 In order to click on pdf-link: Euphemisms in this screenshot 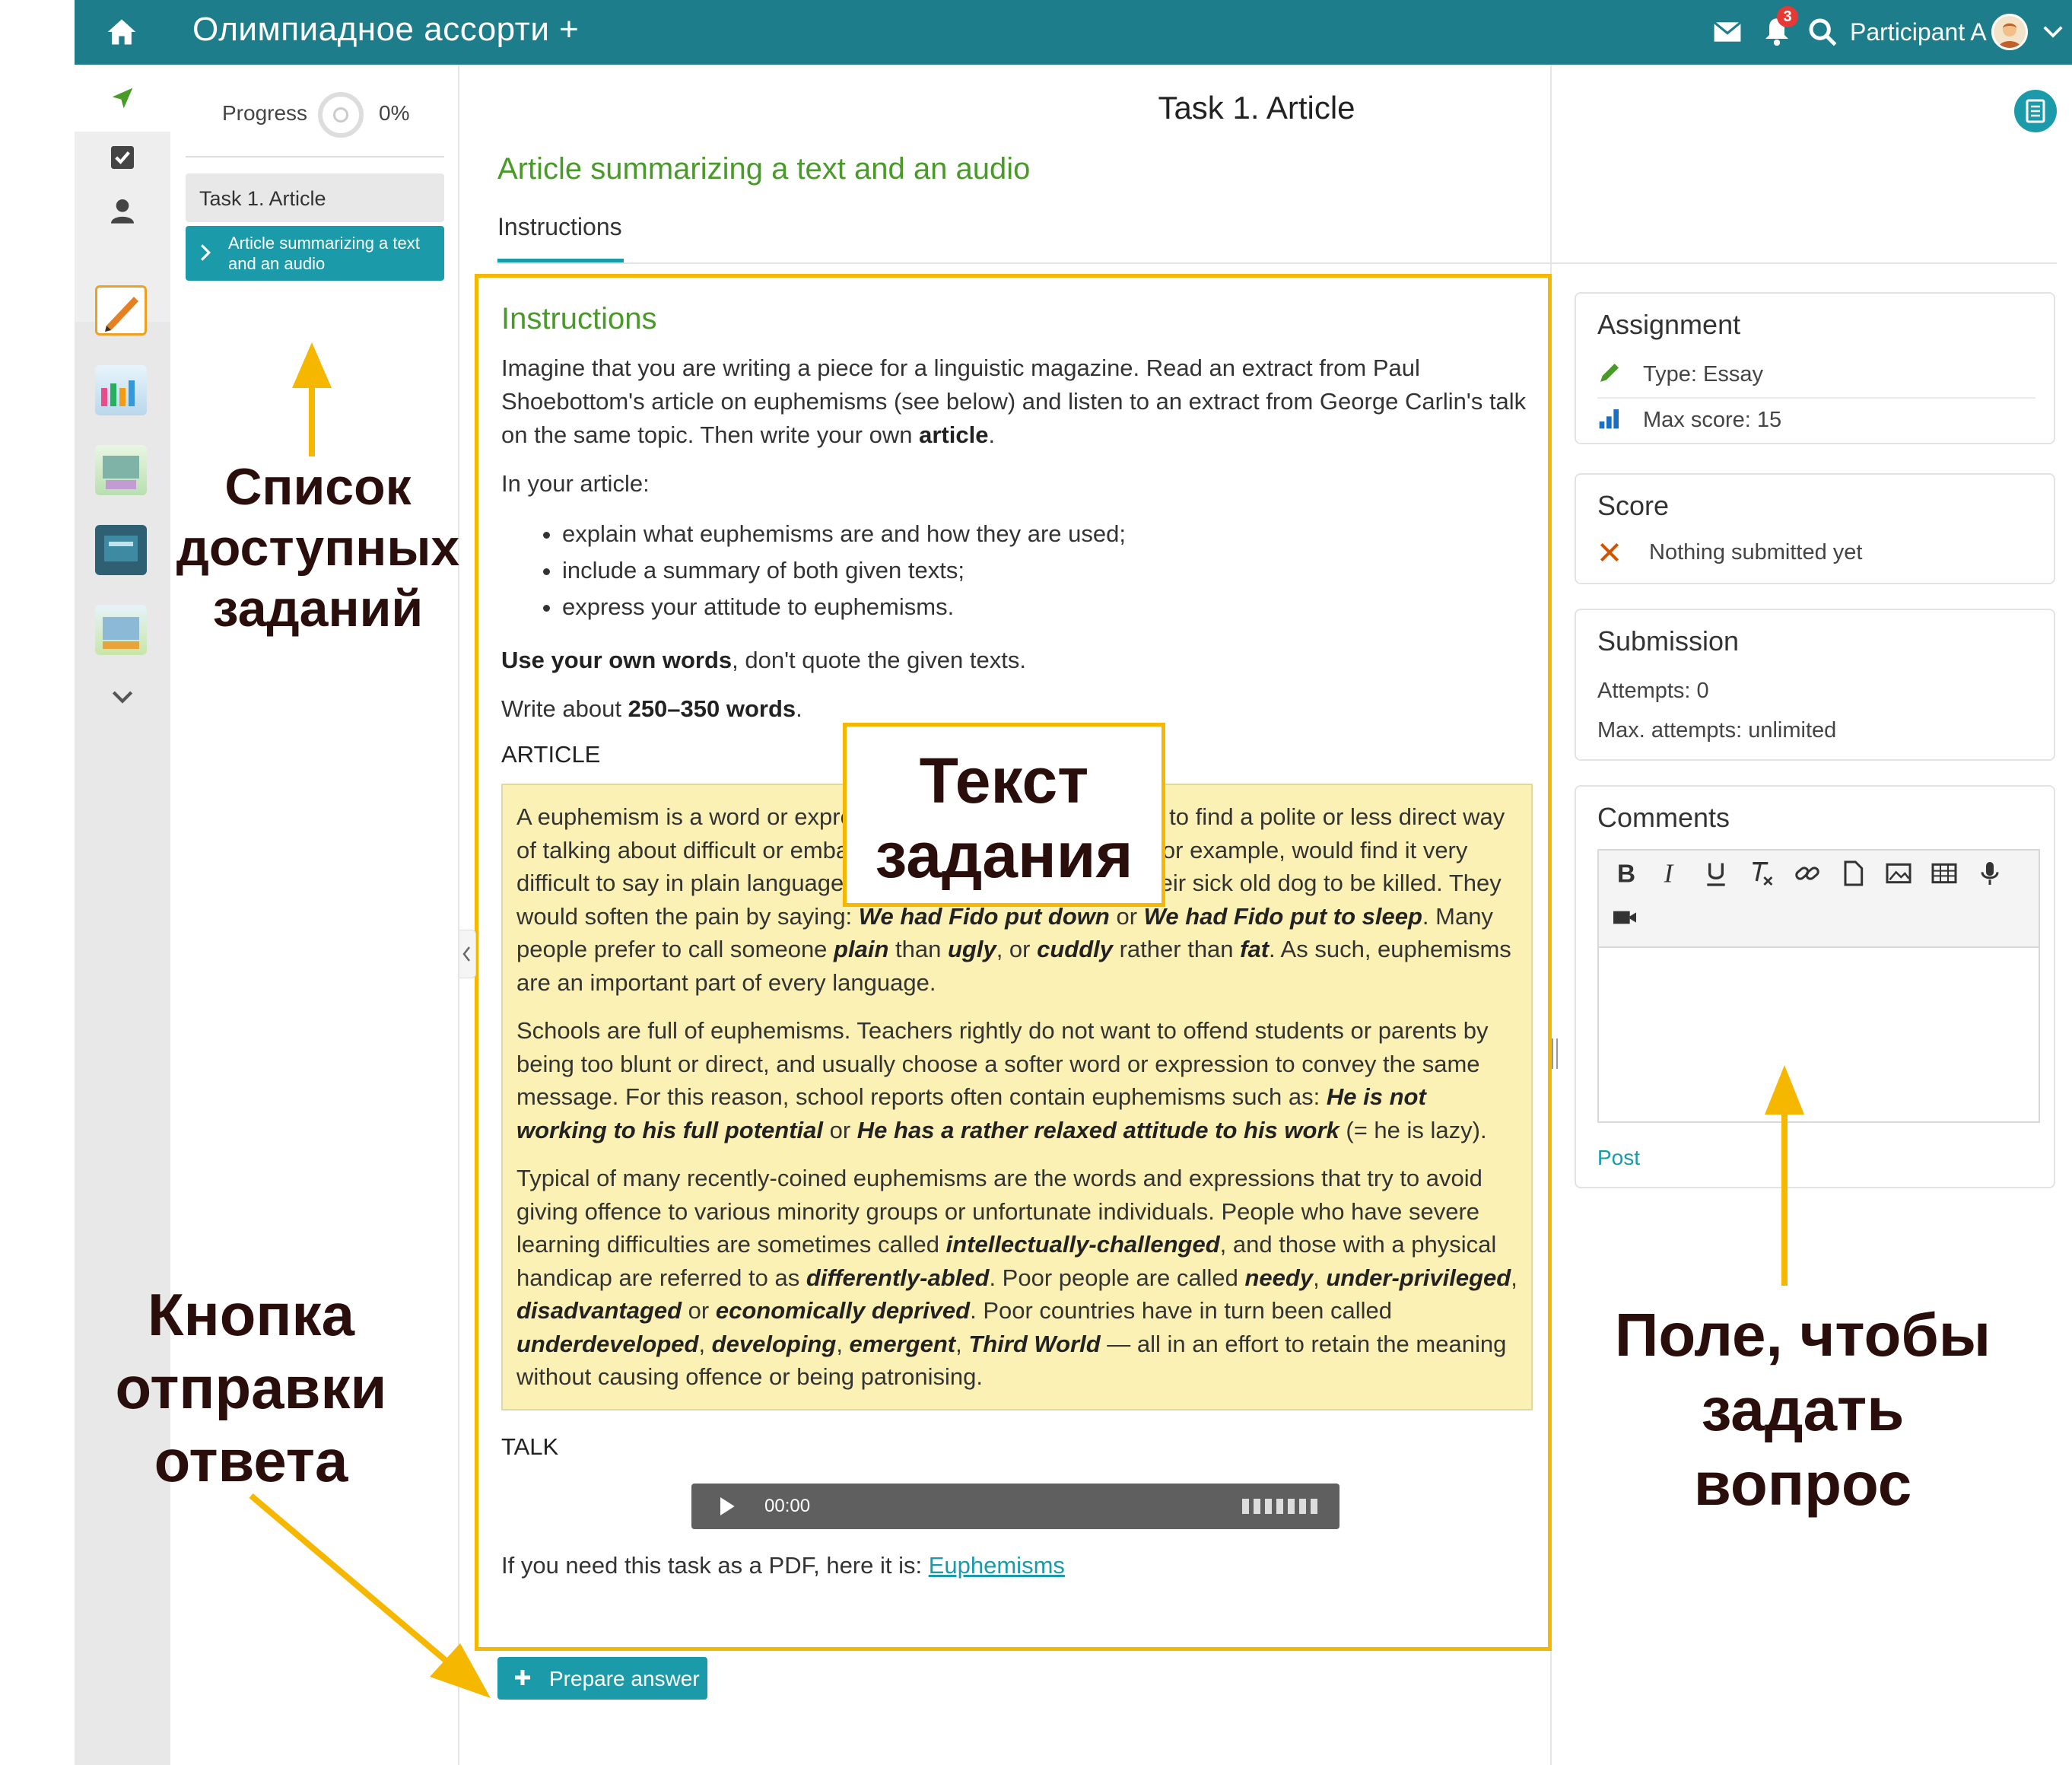, I will do `click(997, 1565)`.